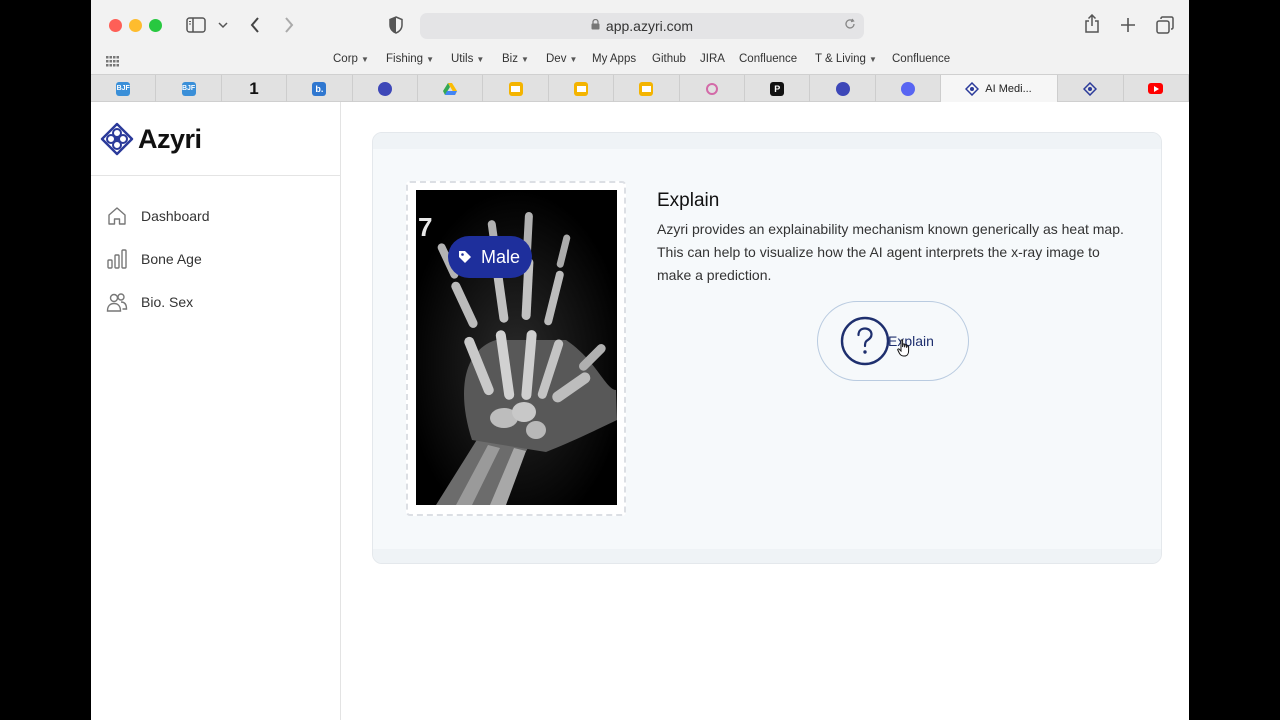 Image resolution: width=1280 pixels, height=720 pixels. Describe the element at coordinates (351, 59) in the screenshot. I see `bookmark-corp: Corp ▼` at that location.